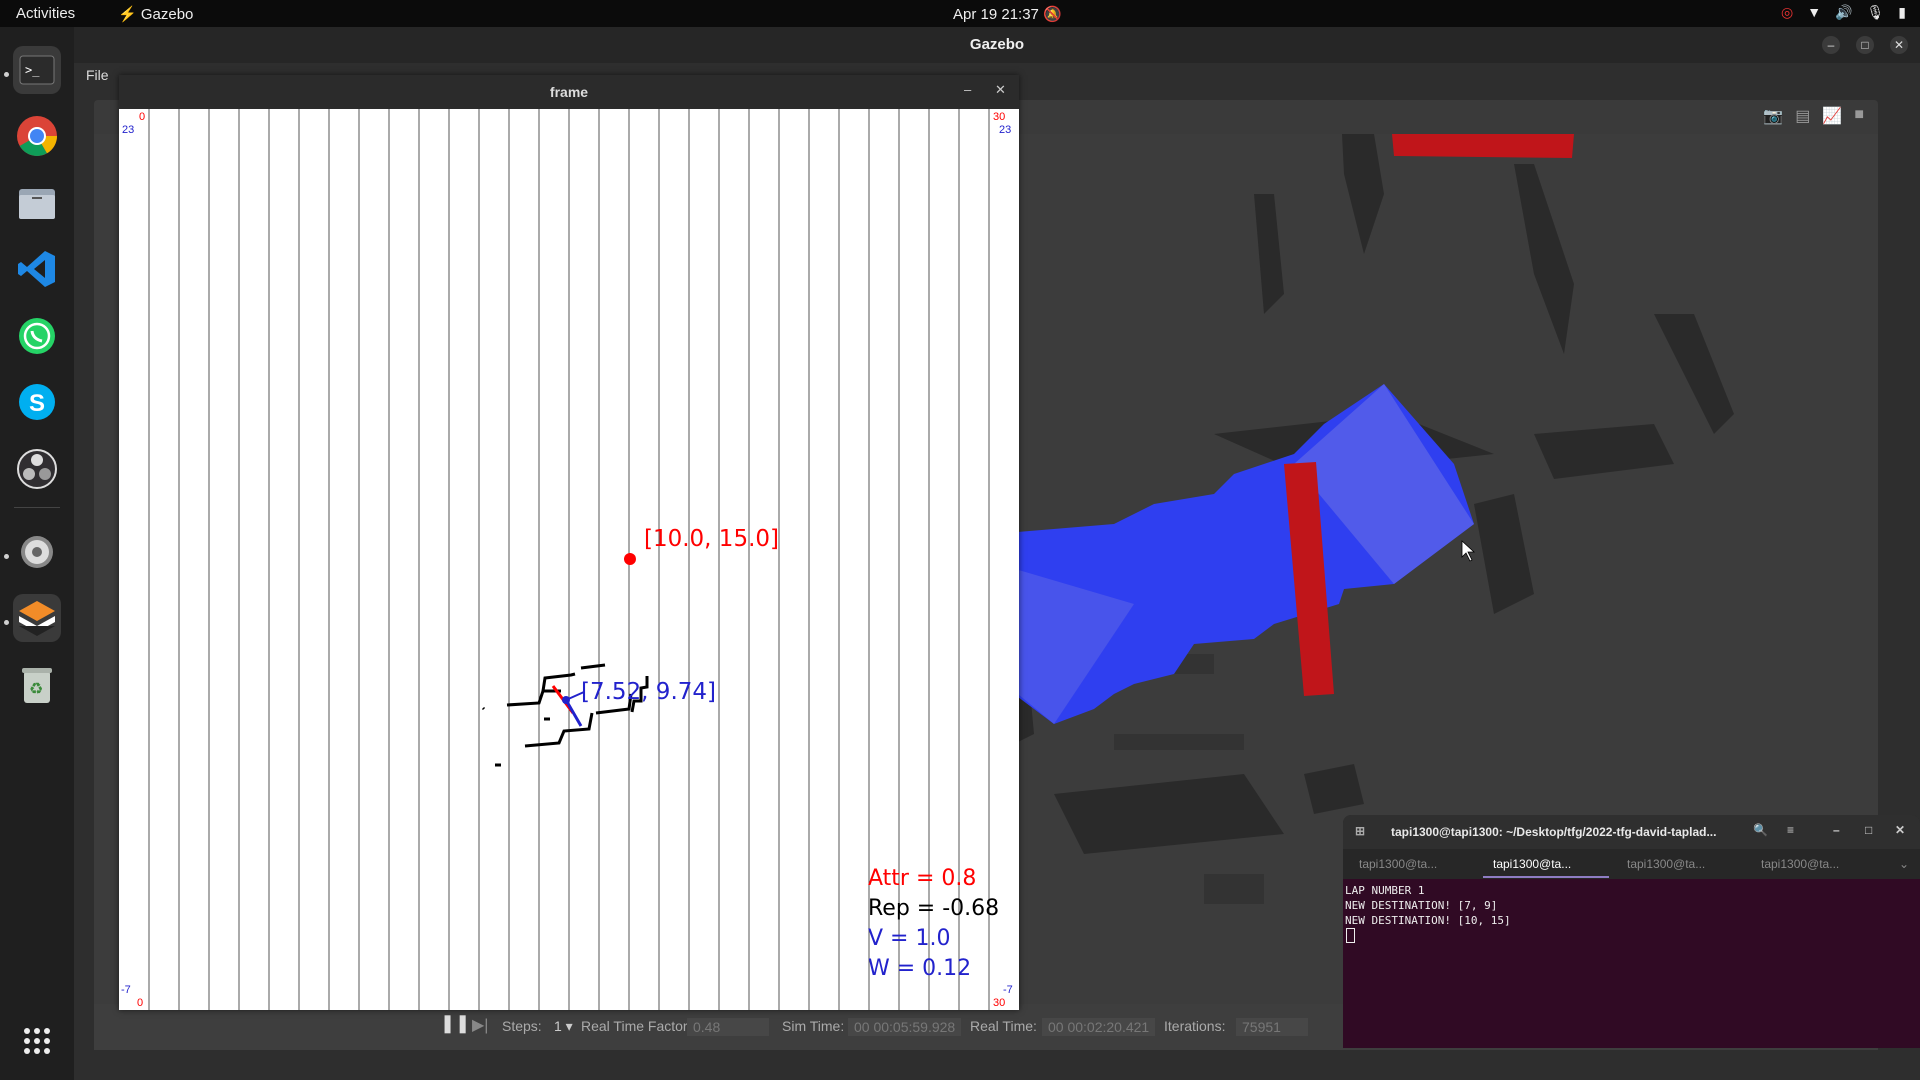 The width and height of the screenshot is (1920, 1080). What do you see at coordinates (1195, 1026) in the screenshot?
I see `iterations-label: Iterations:` at bounding box center [1195, 1026].